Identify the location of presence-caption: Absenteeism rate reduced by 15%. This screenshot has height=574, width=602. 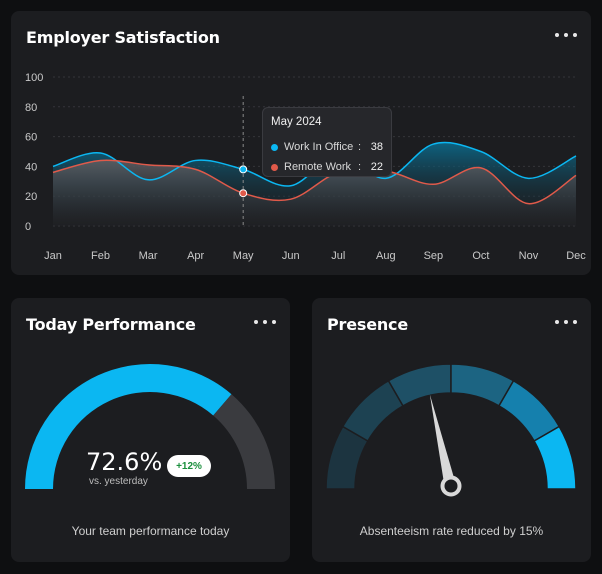
(451, 531).